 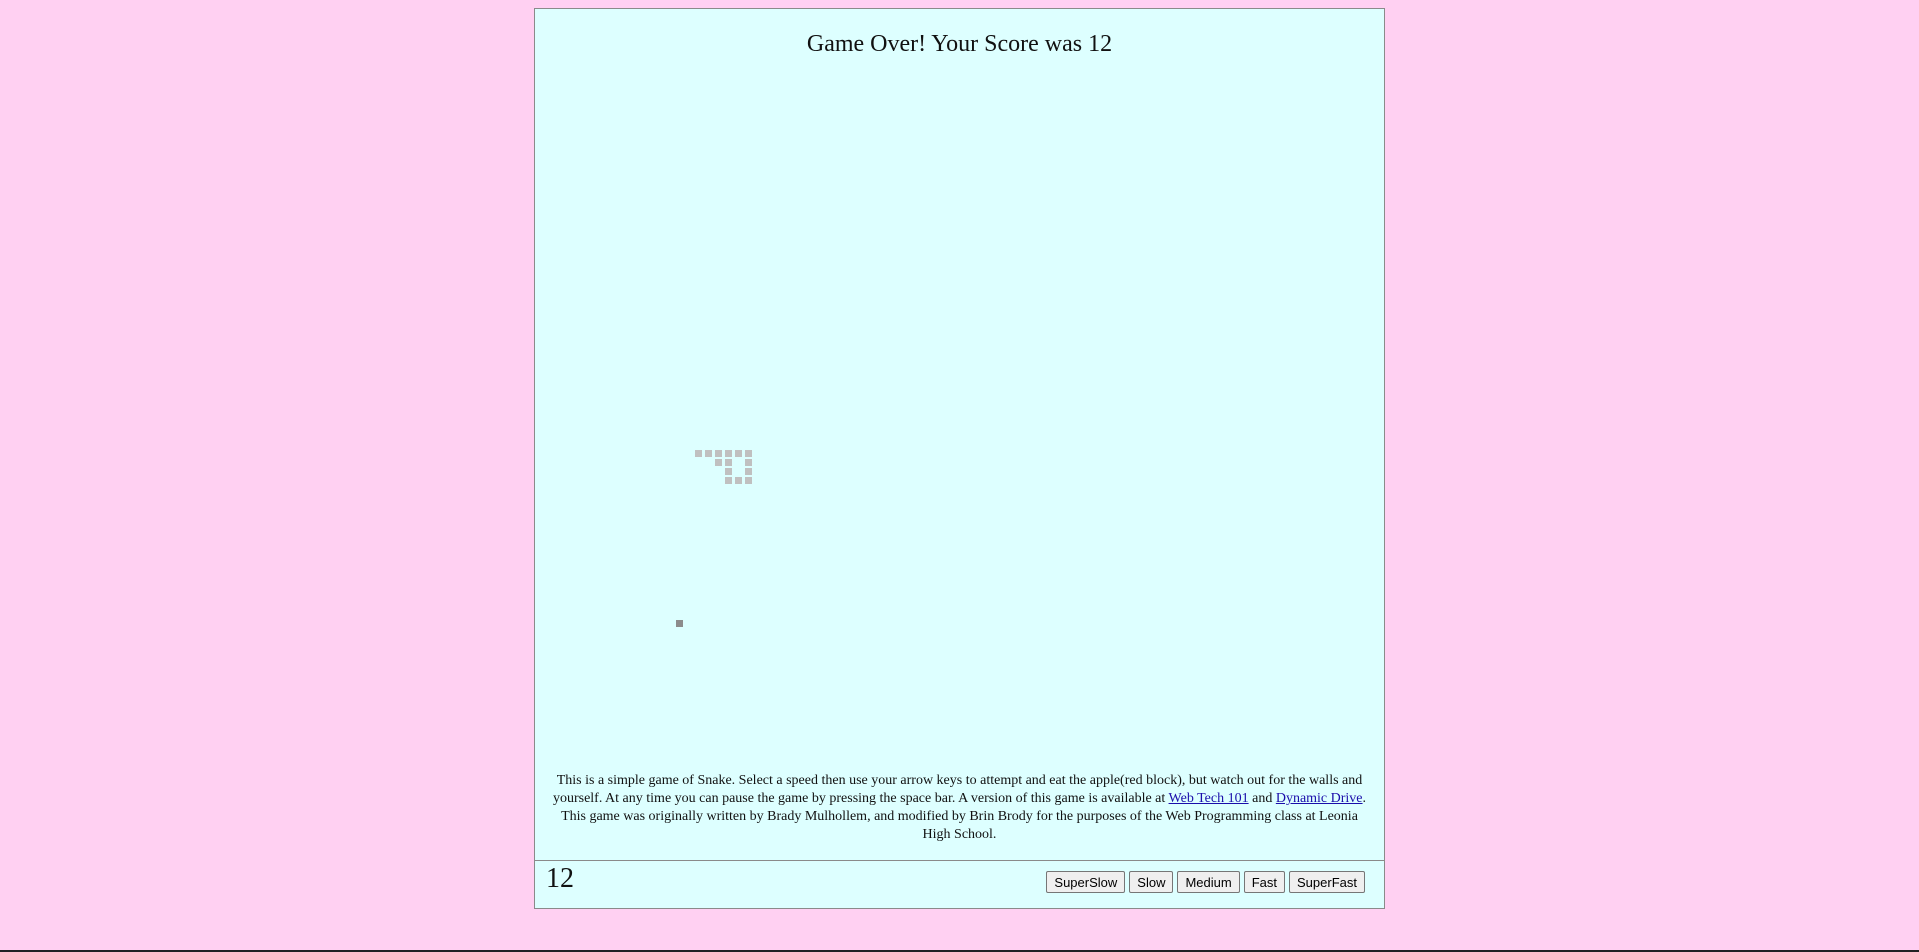 I want to click on control-bar: 12 SuperSlow Slow Medium Fast SuperFast, so click(x=959, y=884).